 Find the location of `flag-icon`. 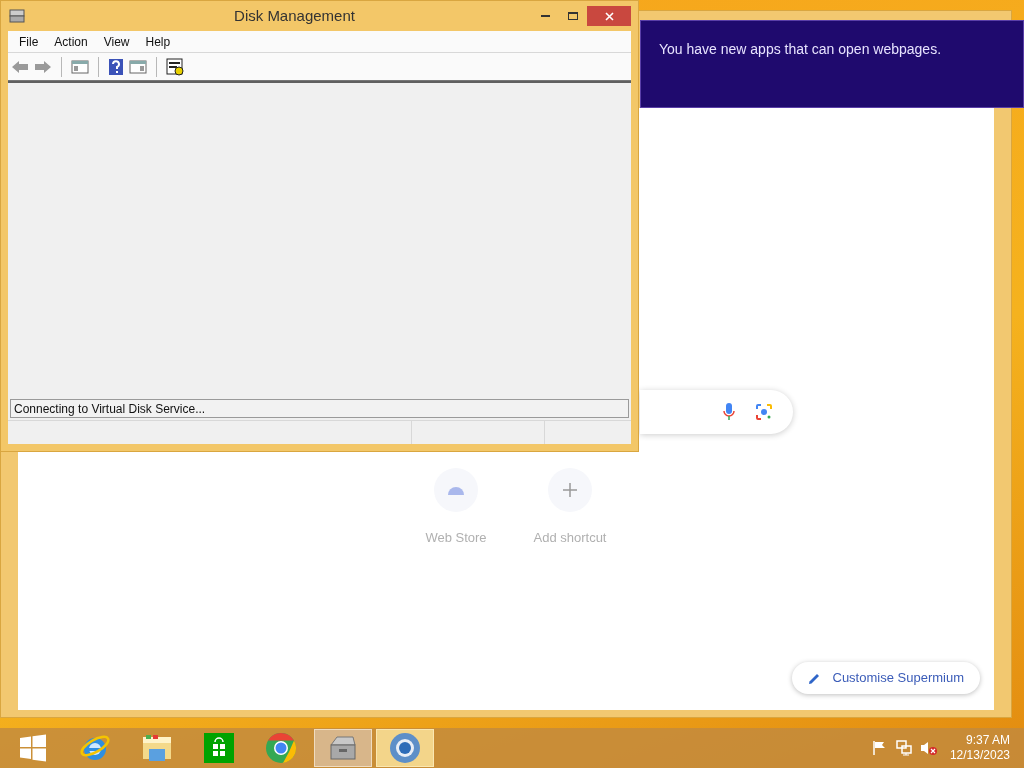

flag-icon is located at coordinates (879, 748).